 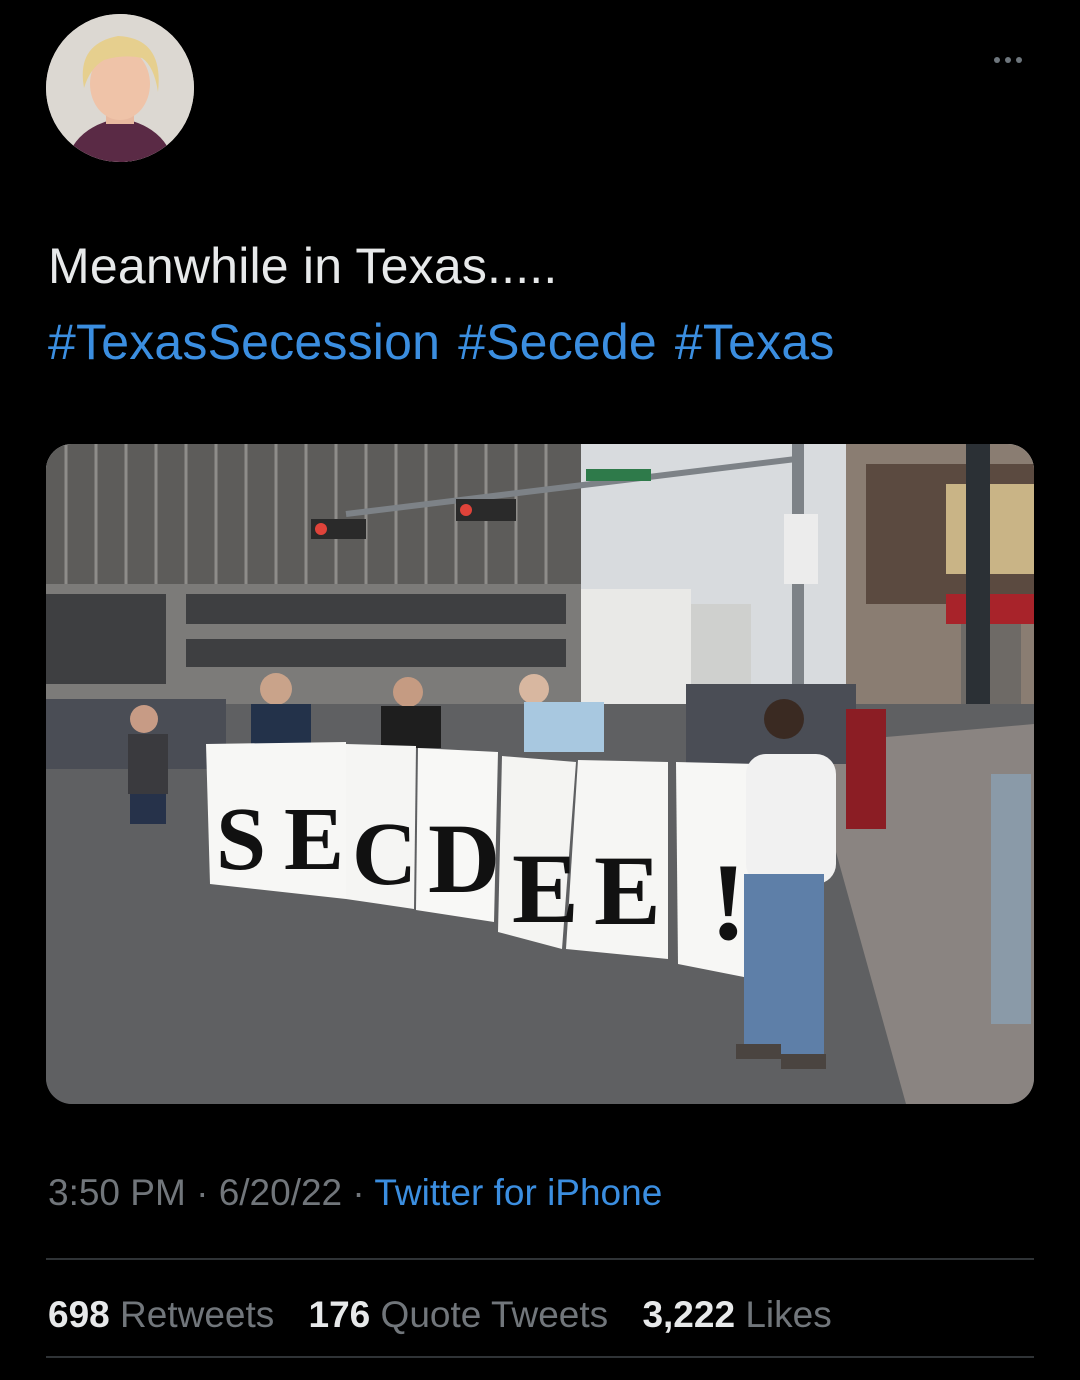 I want to click on sign-letter: S, so click(x=241, y=839).